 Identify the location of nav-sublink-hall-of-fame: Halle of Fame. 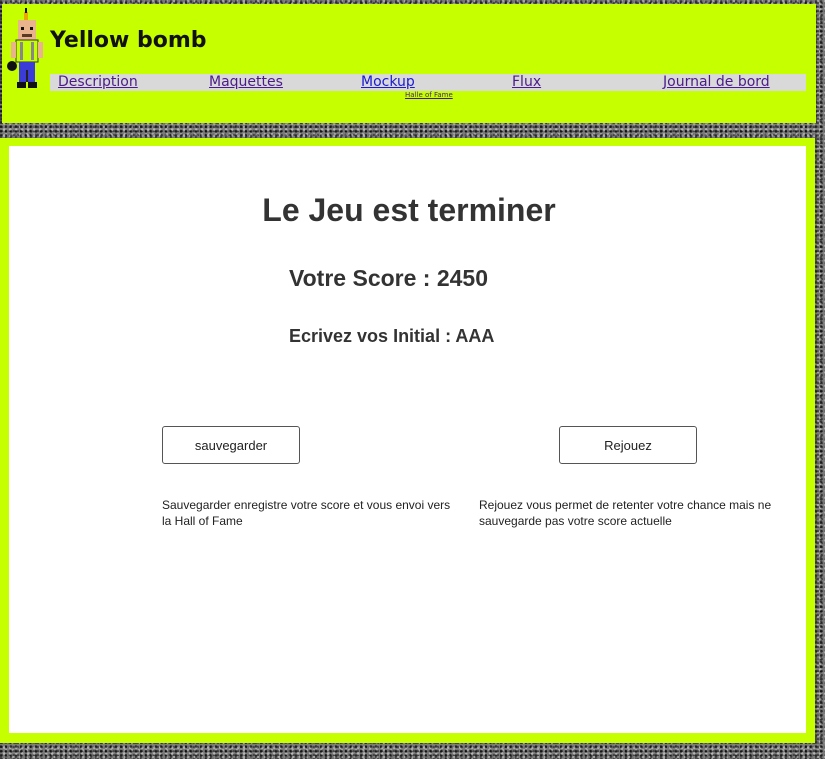
(429, 95).